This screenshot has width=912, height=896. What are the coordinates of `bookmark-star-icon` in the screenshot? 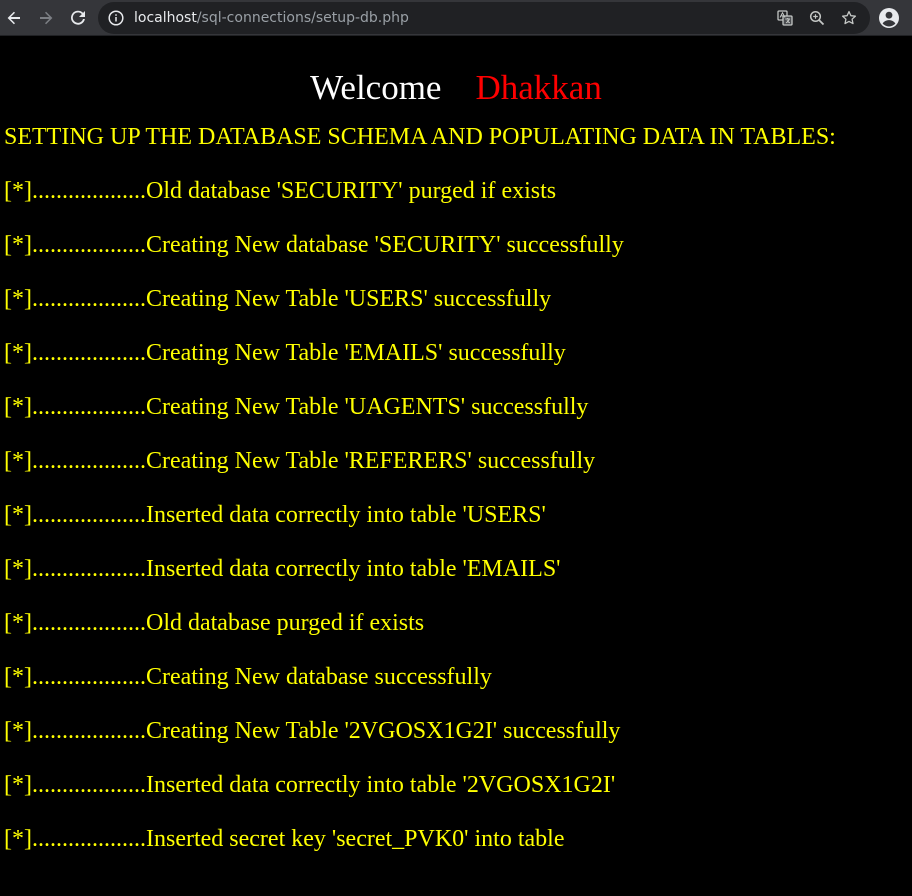 It's located at (849, 17).